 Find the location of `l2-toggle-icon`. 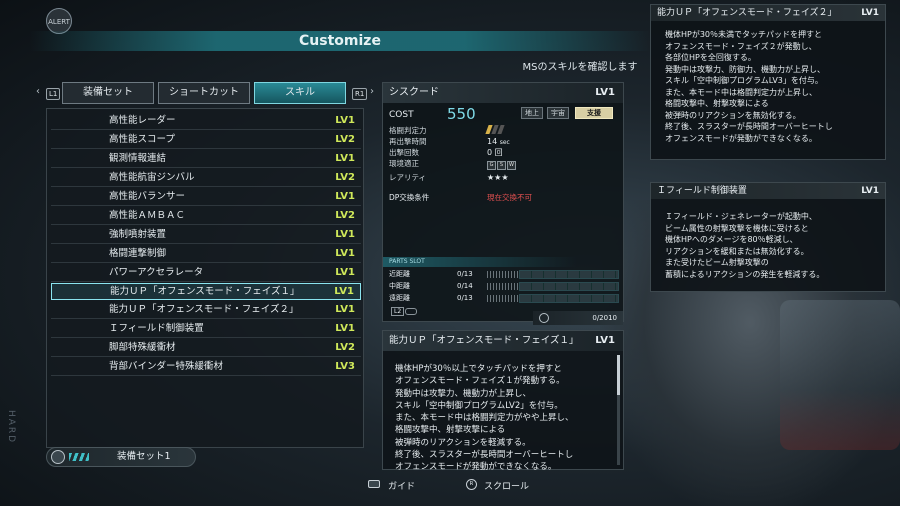

l2-toggle-icon is located at coordinates (411, 311).